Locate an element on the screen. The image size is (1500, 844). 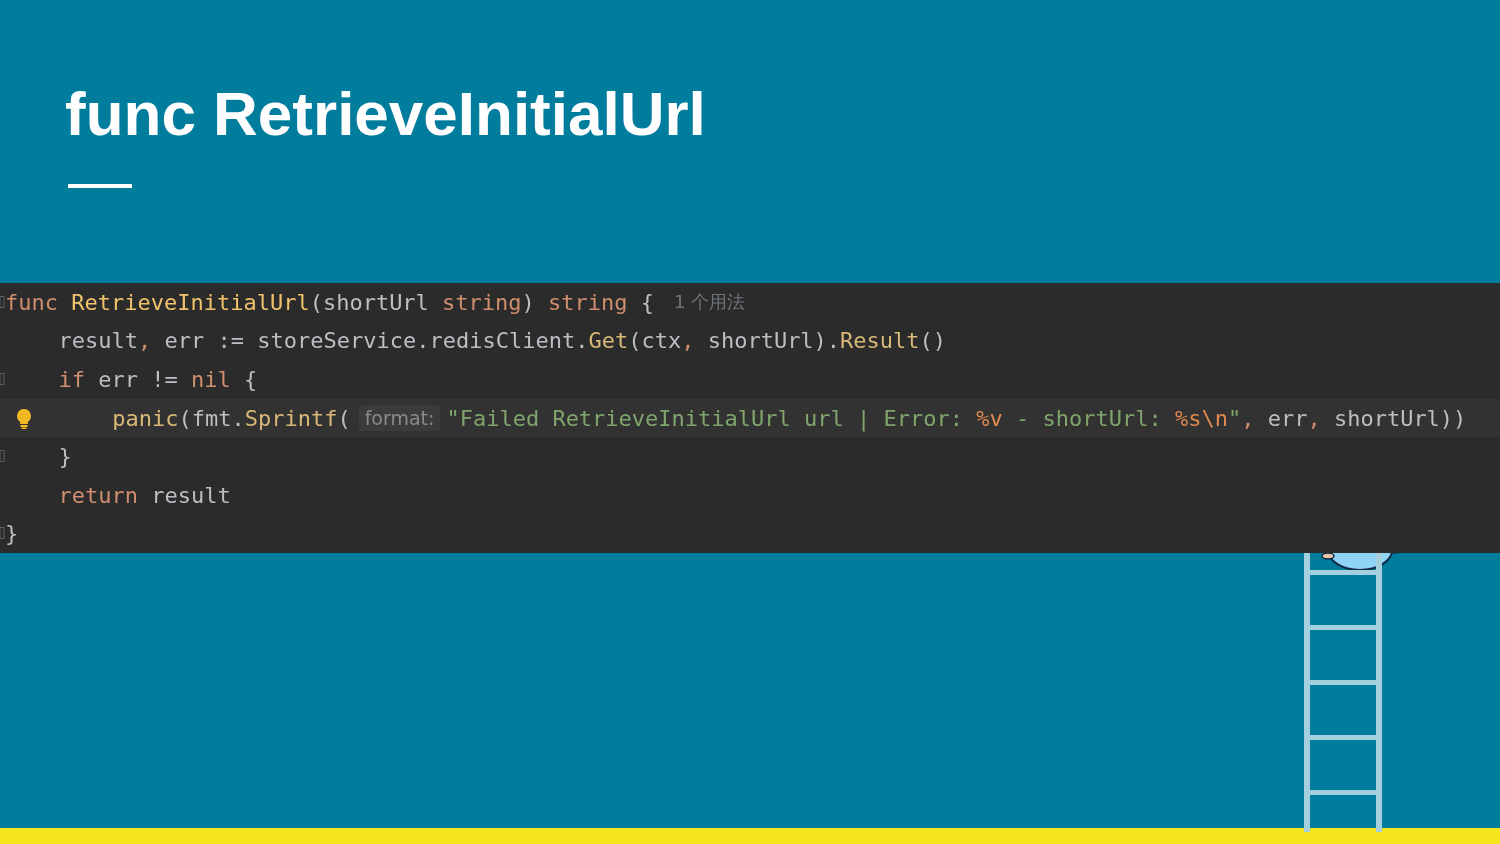
code-text: if err != nil { is located at coordinates (158, 379).